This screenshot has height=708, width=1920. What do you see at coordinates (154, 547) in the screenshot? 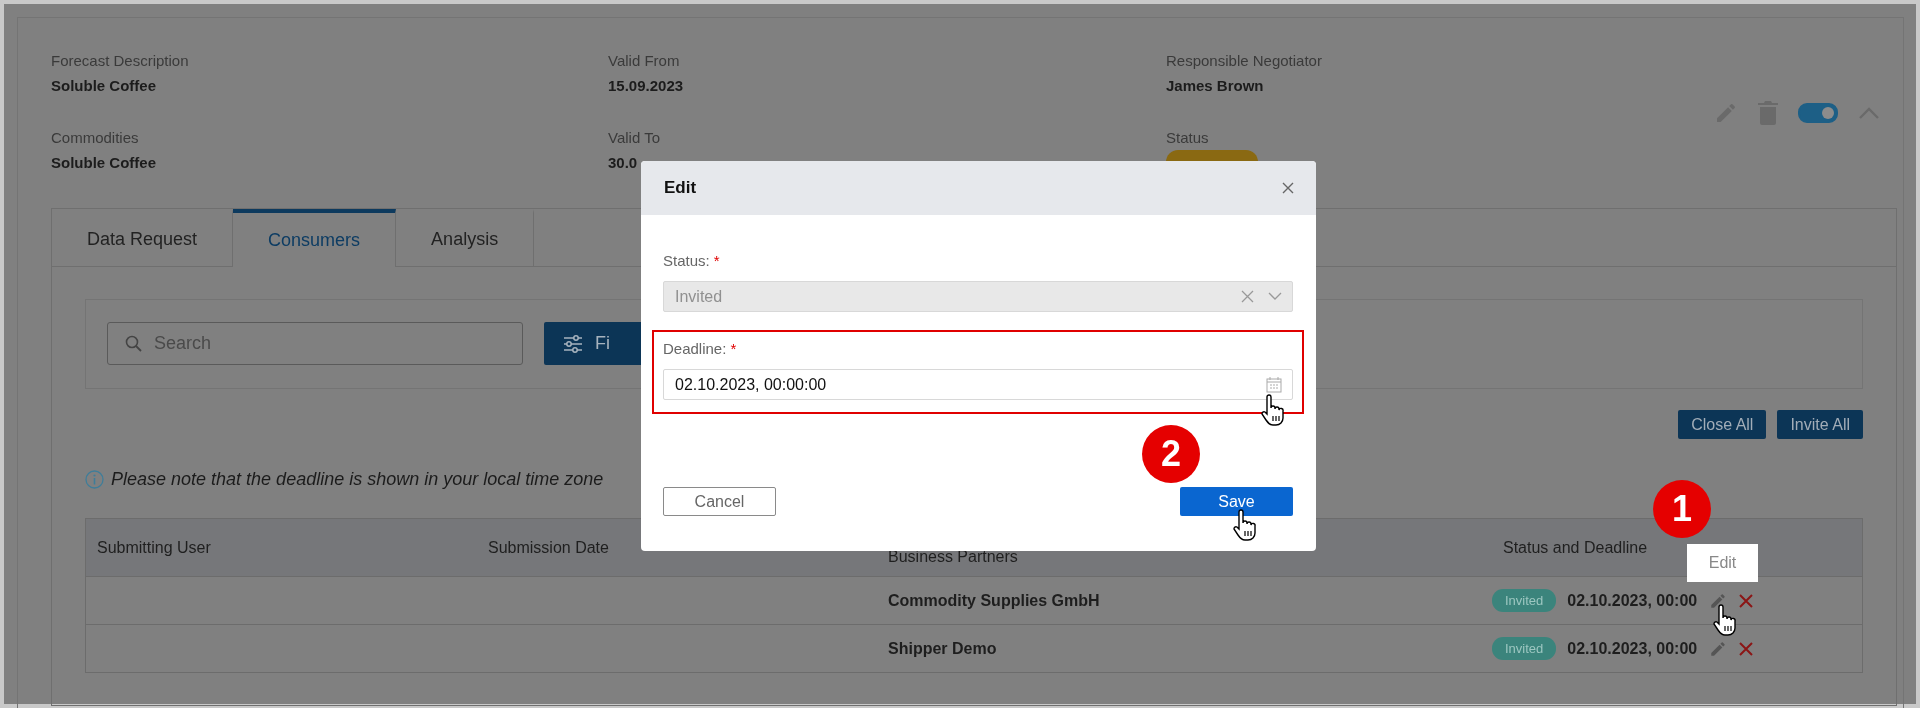
I see `column-header: Submitting User` at bounding box center [154, 547].